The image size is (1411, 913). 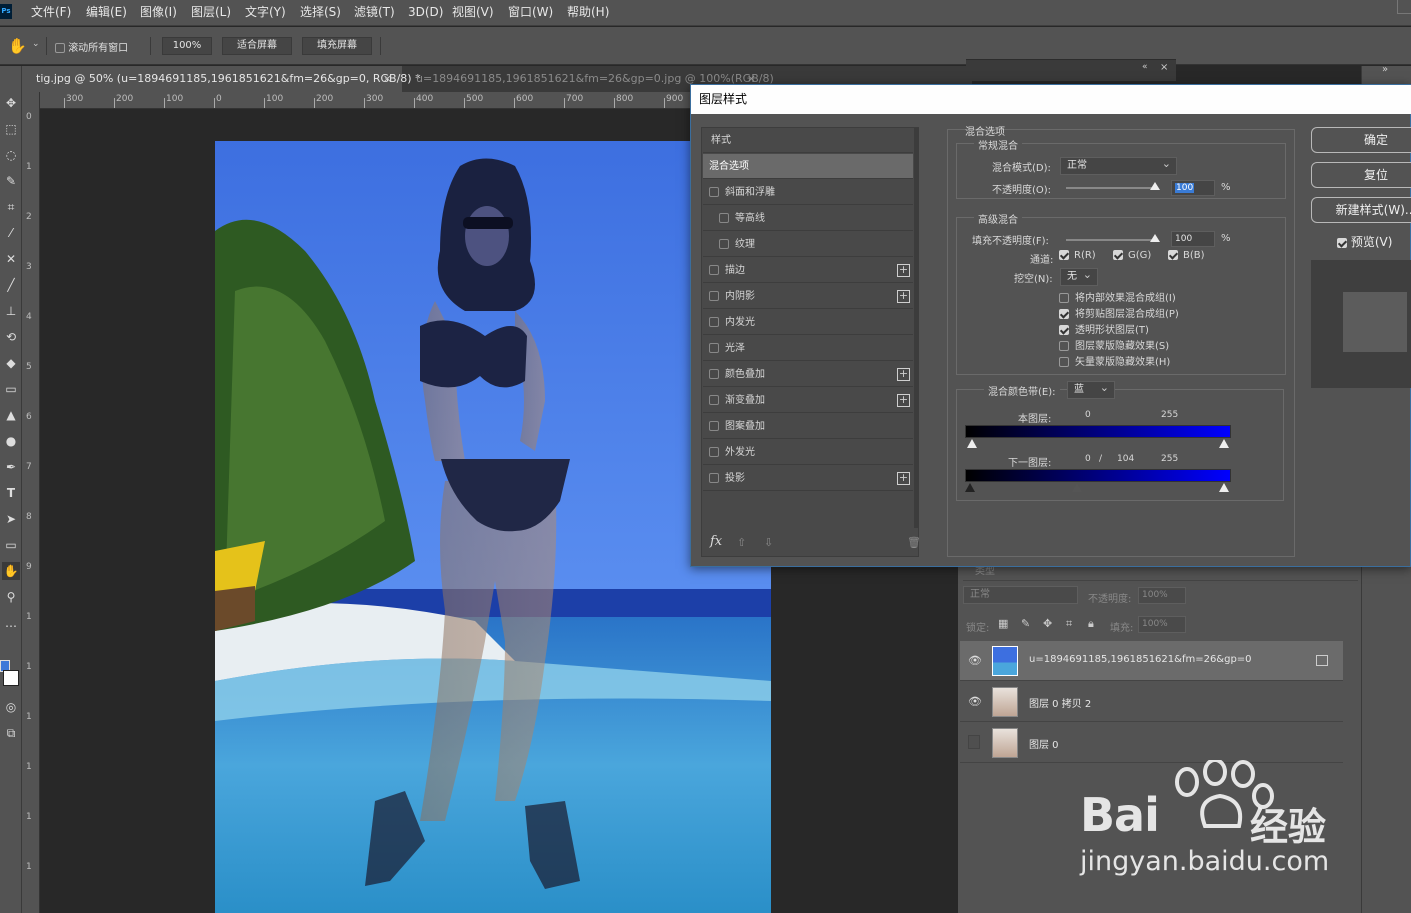 I want to click on layer-blend-mode-select: 正常, so click(x=1020, y=595).